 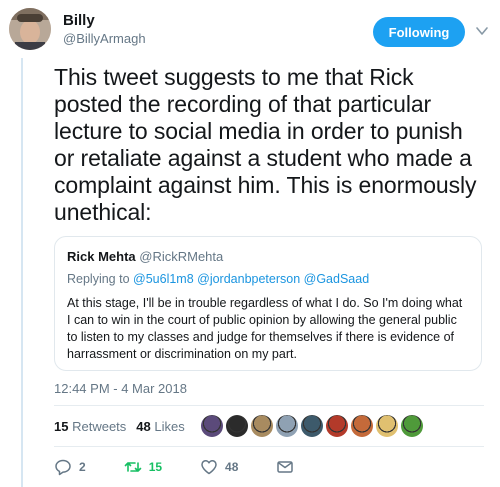 I want to click on likes-count: 48, so click(x=143, y=426).